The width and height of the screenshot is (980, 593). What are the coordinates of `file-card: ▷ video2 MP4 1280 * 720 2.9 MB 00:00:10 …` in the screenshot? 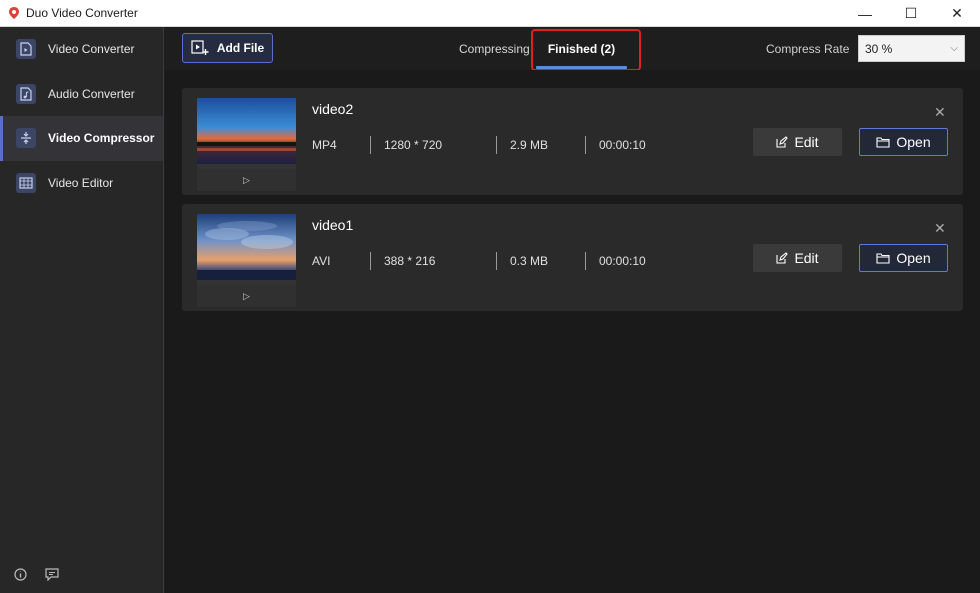 It's located at (572, 141).